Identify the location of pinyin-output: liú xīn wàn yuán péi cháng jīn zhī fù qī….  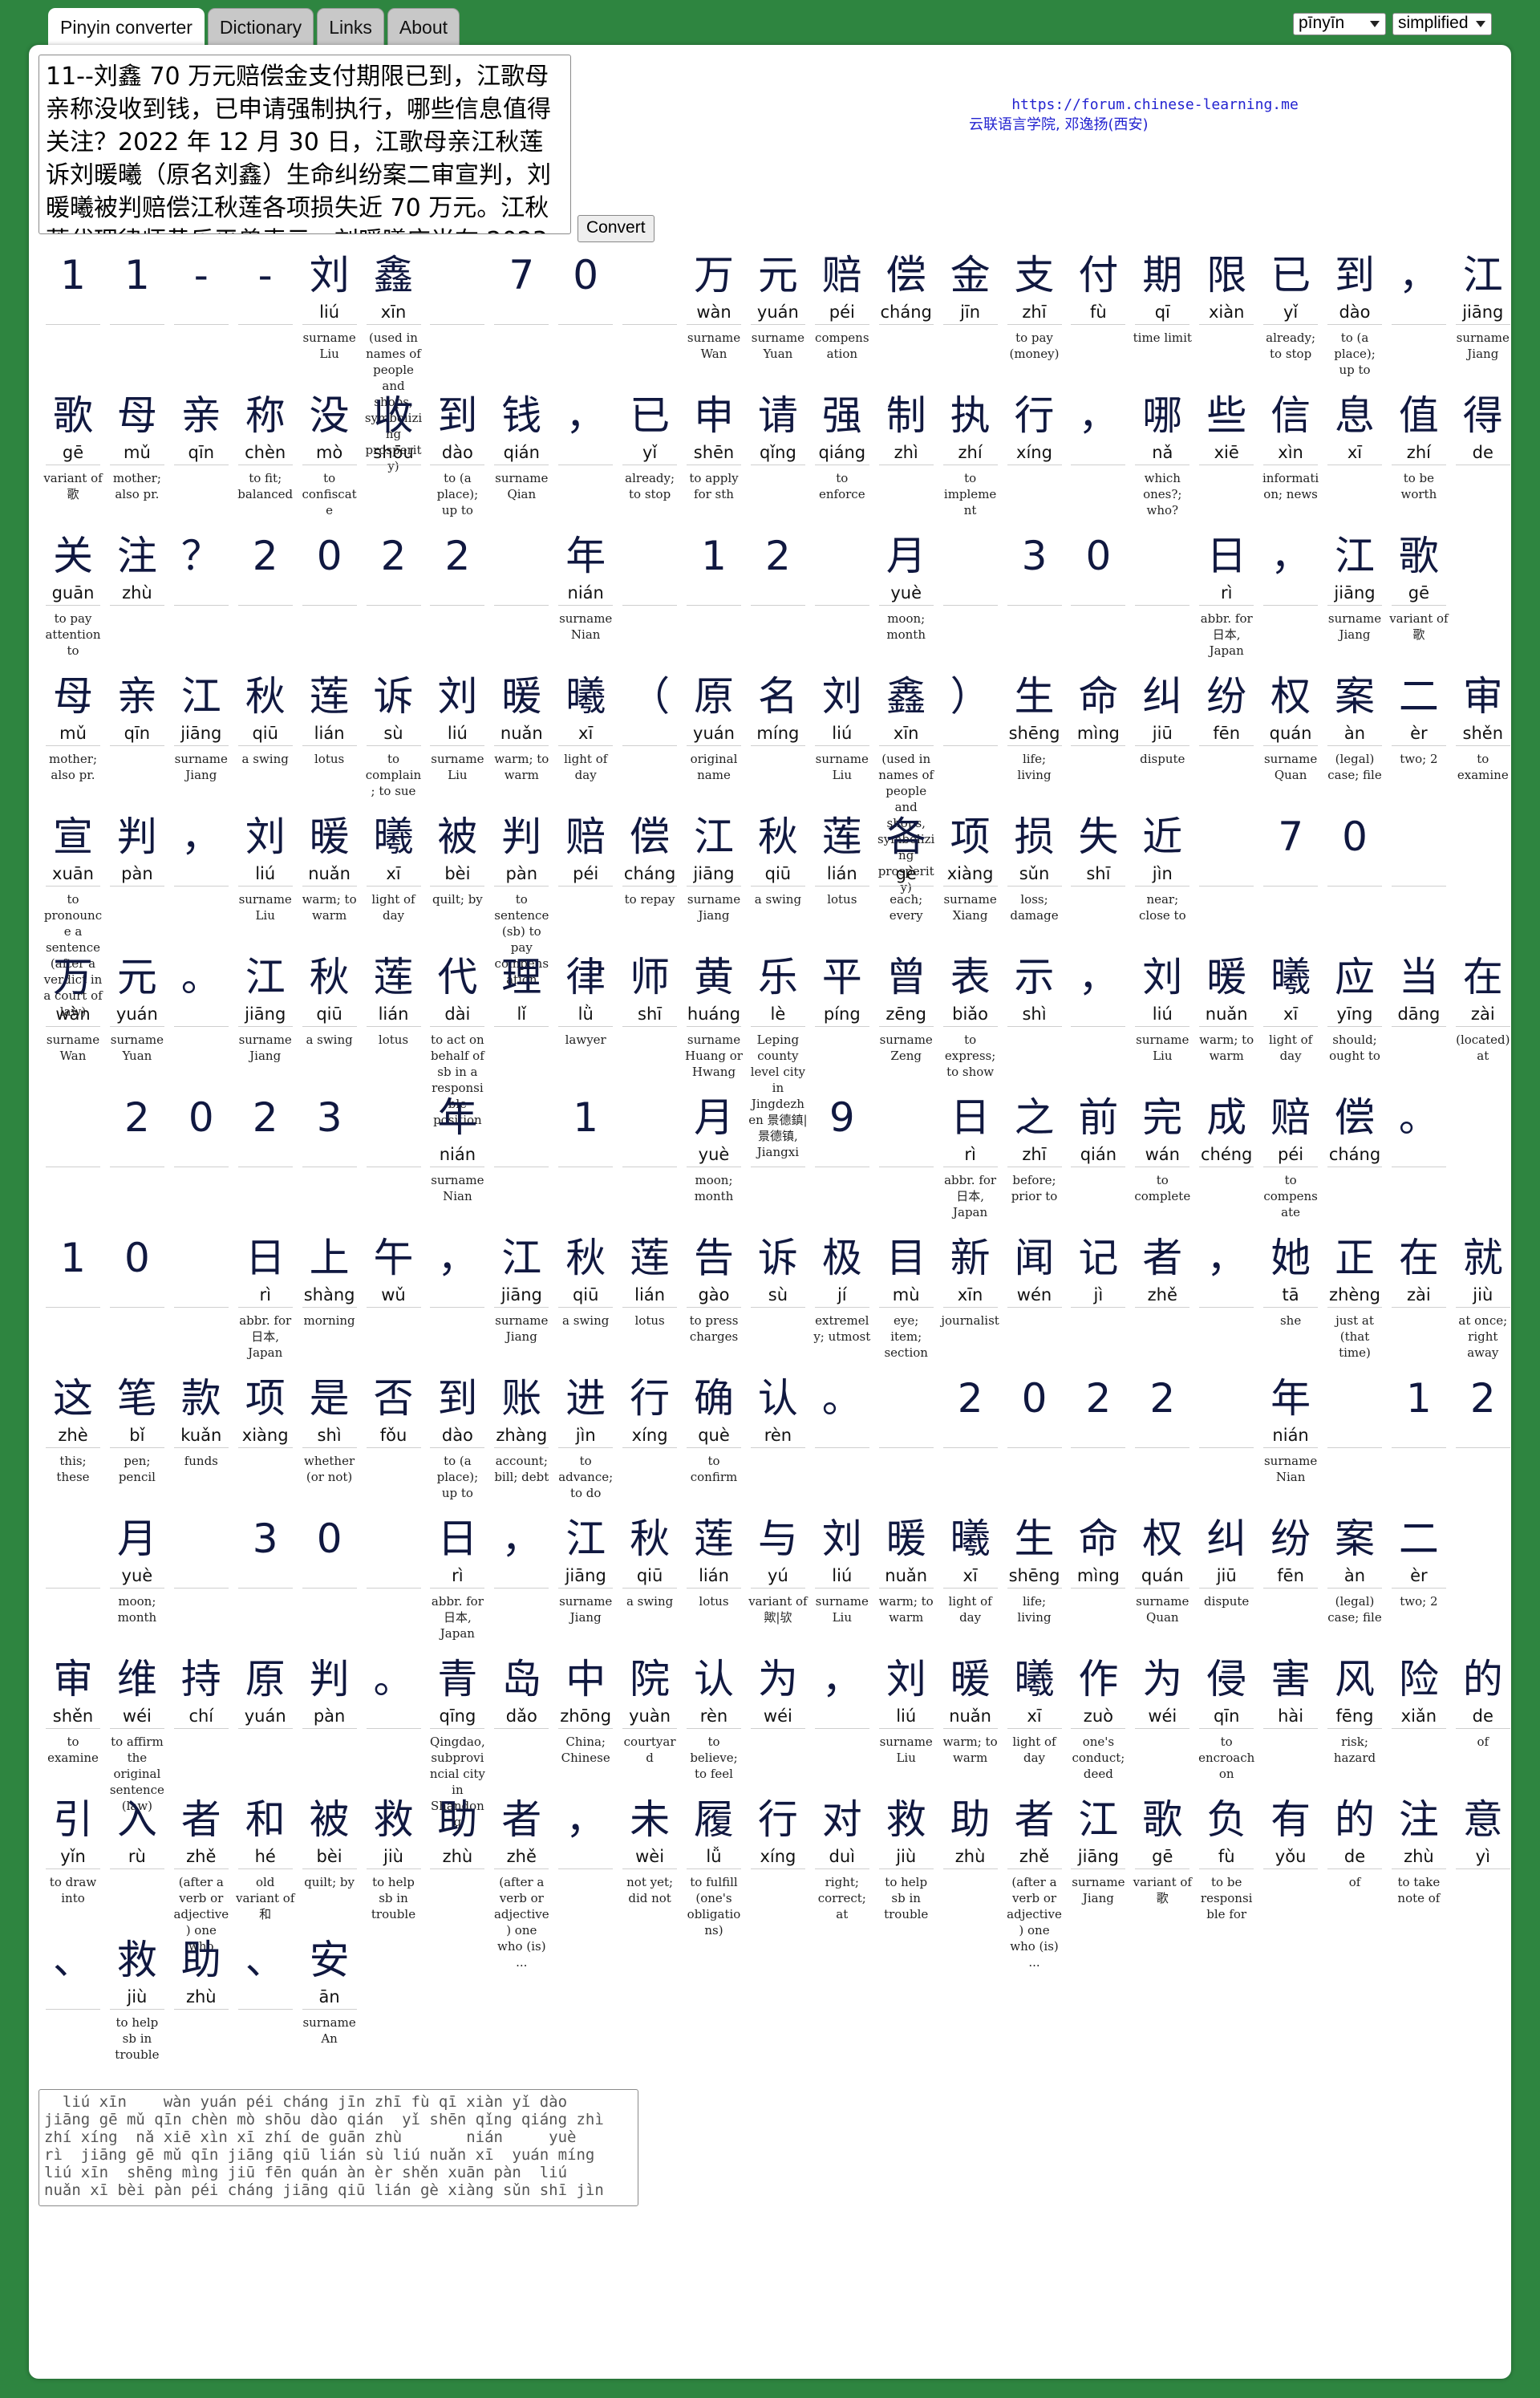
(338, 2147).